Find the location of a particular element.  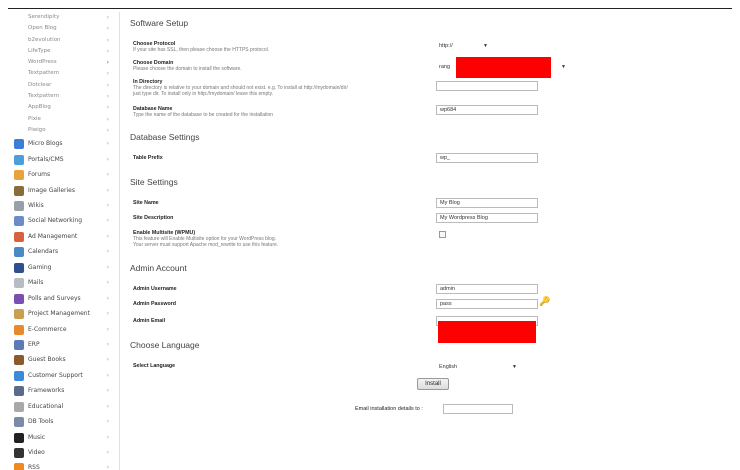

language-select-value: English is located at coordinates (448, 367).